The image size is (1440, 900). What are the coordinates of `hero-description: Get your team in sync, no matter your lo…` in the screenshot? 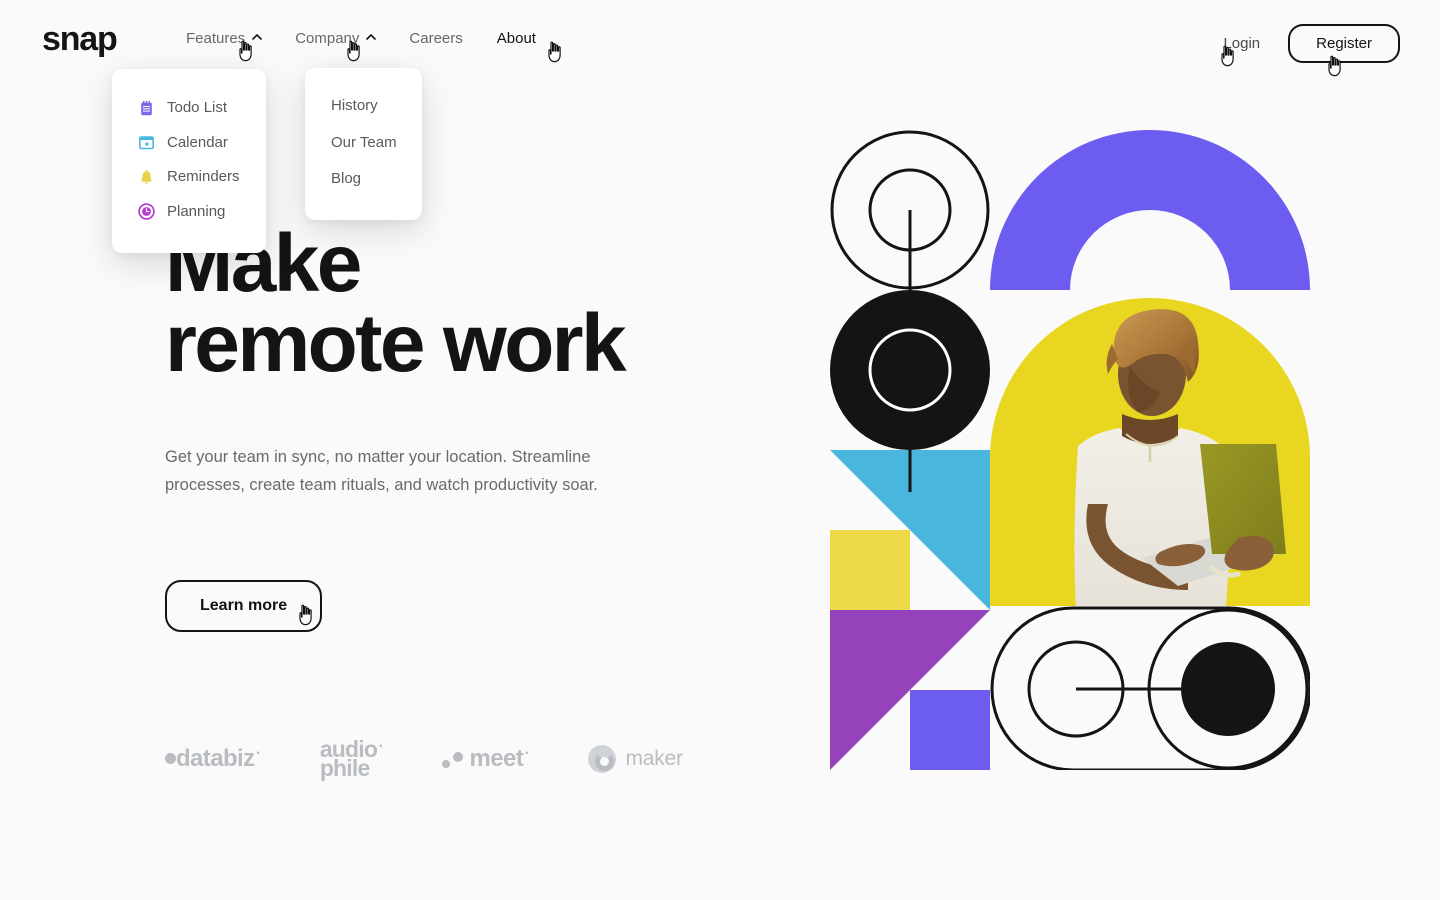 It's located at (381, 471).